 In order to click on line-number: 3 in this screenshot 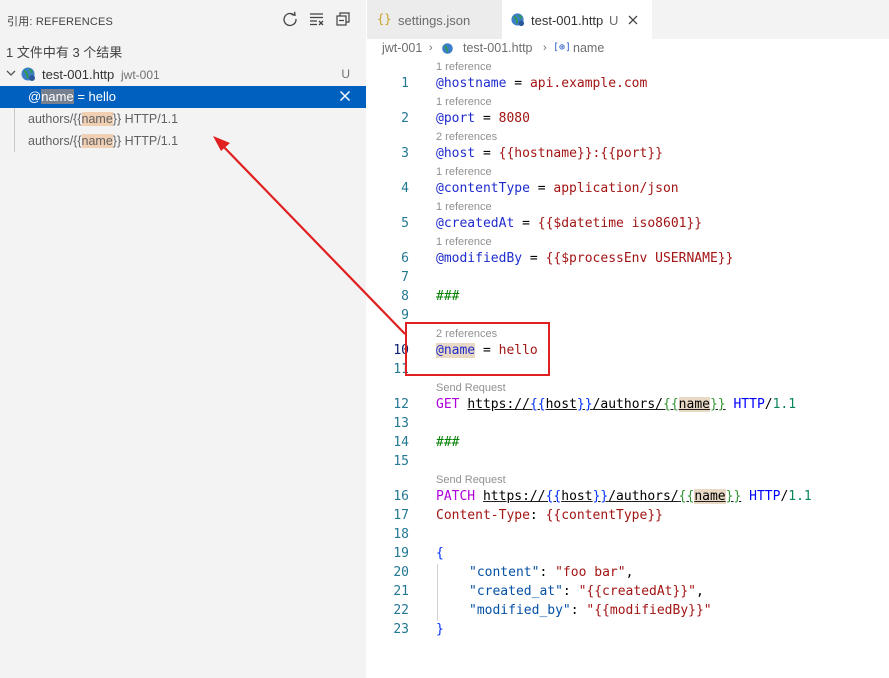, I will do `click(405, 153)`.